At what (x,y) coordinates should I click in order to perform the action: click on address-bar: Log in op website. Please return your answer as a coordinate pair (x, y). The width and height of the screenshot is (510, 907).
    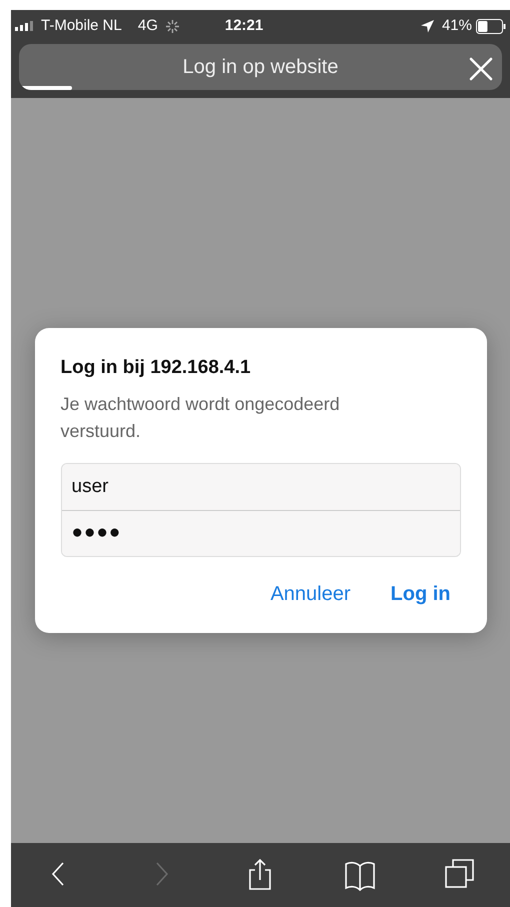
    Looking at the image, I should click on (260, 67).